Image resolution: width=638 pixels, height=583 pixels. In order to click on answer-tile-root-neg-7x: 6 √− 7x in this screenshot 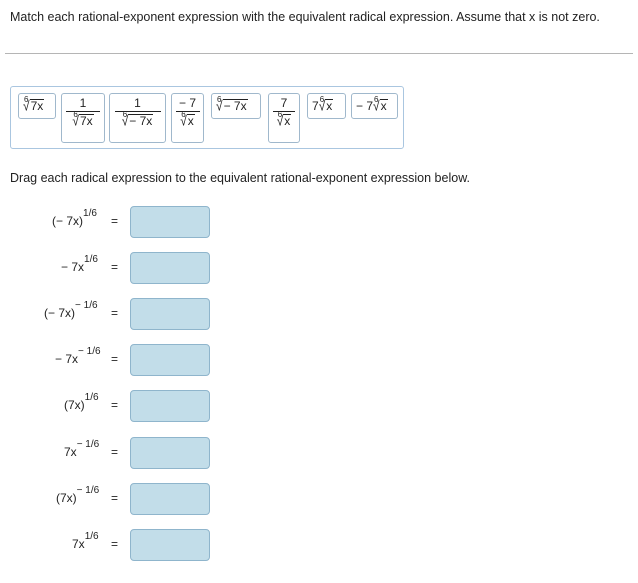, I will do `click(236, 106)`.